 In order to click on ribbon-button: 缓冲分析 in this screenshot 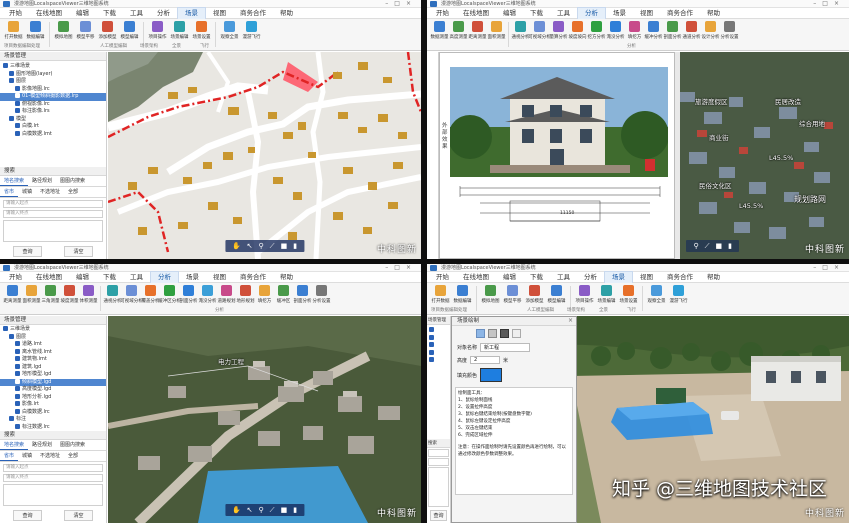, I will do `click(653, 34)`.